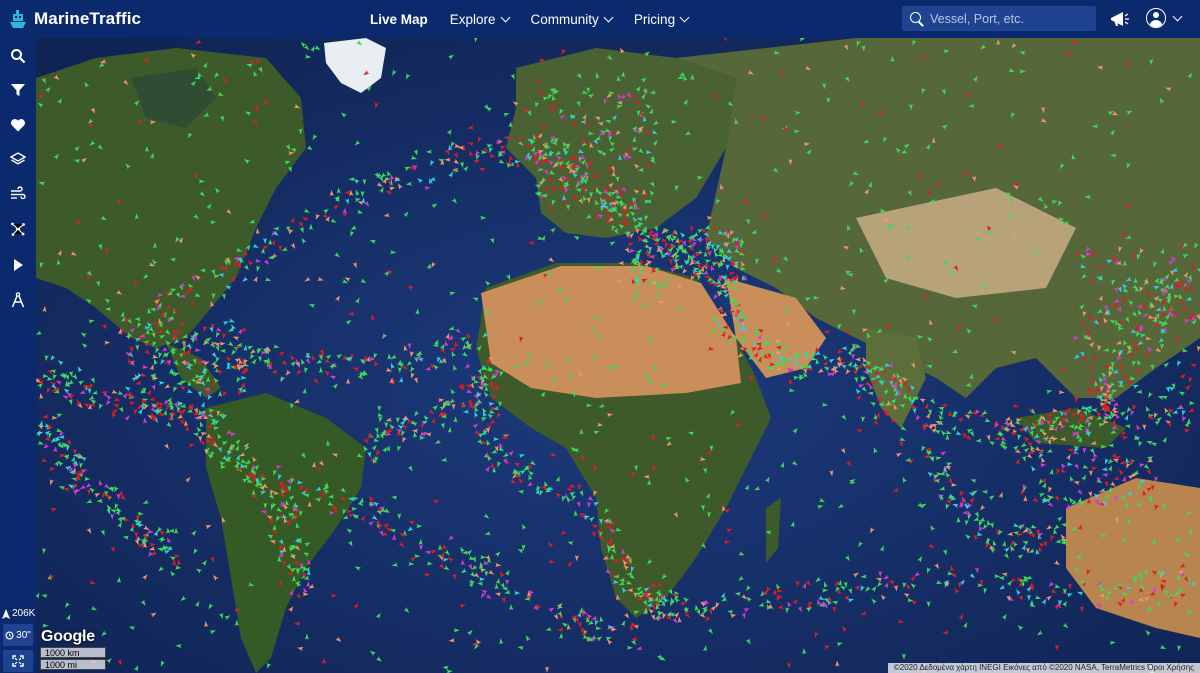  Describe the element at coordinates (472, 19) in the screenshot. I see `nav-explore-label: Explore` at that location.